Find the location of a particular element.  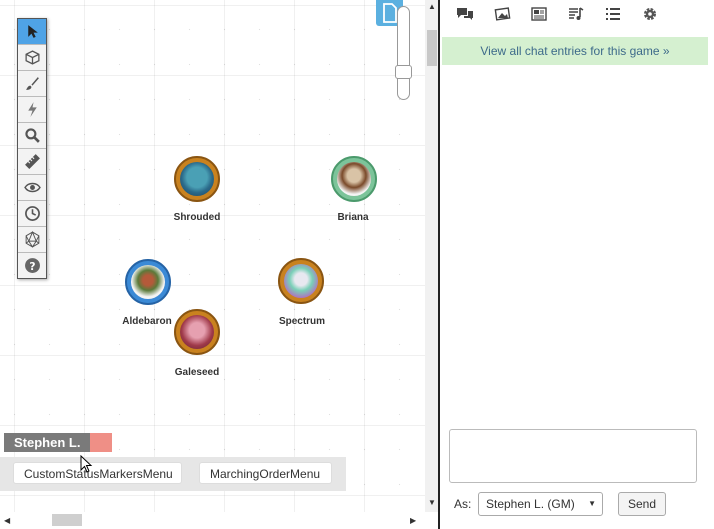

settings-icon is located at coordinates (649, 14).